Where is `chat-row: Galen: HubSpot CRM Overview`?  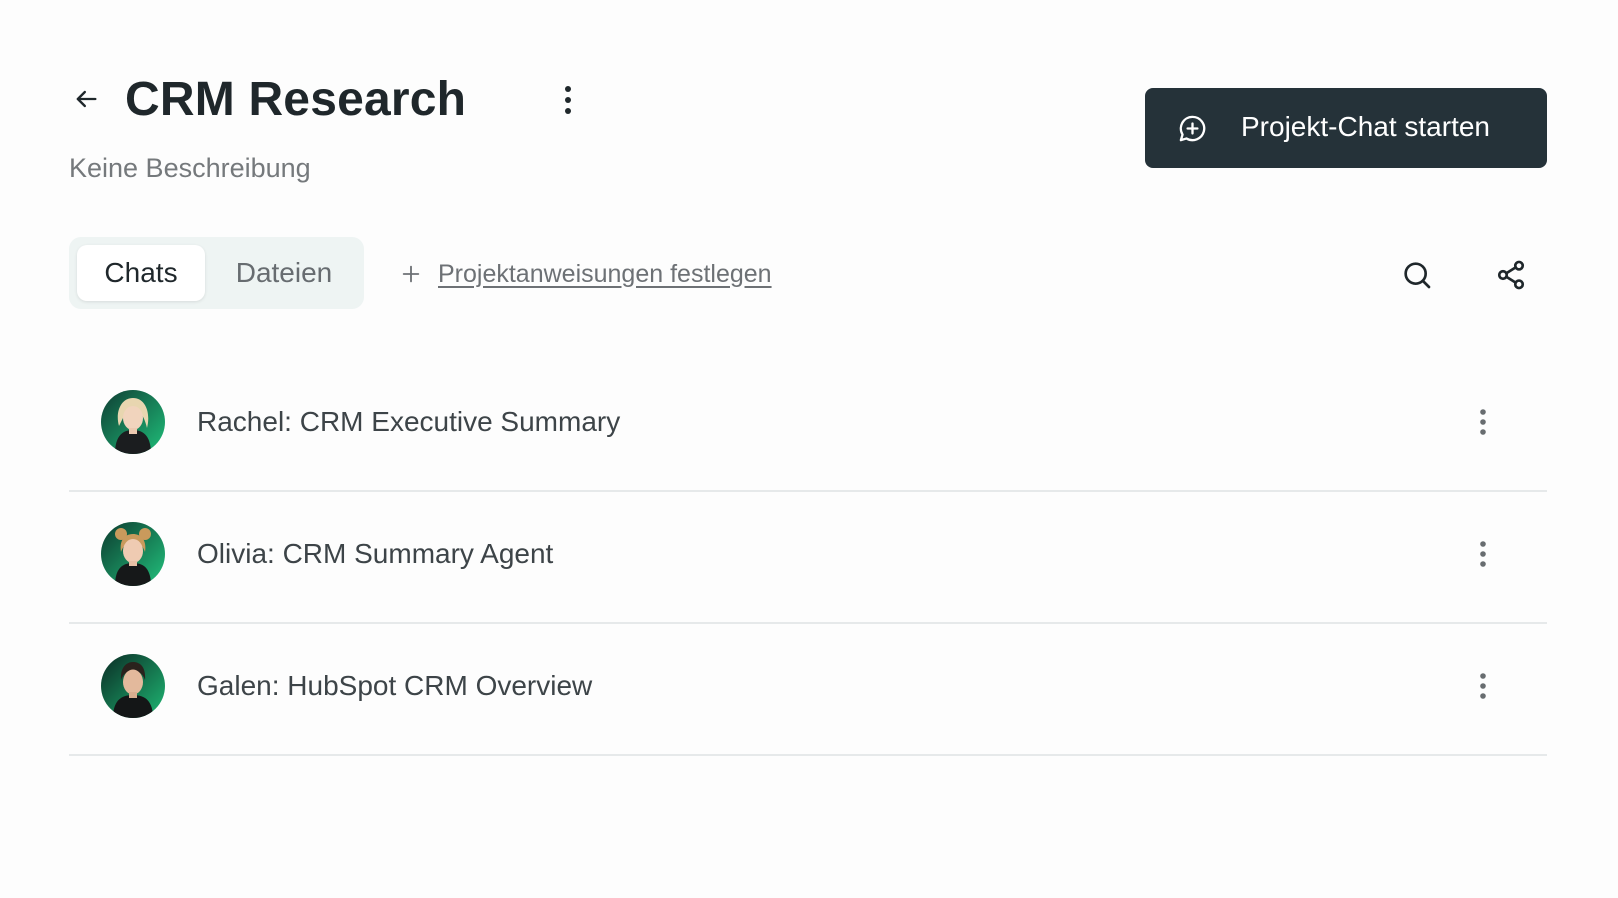 chat-row: Galen: HubSpot CRM Overview is located at coordinates (808, 690).